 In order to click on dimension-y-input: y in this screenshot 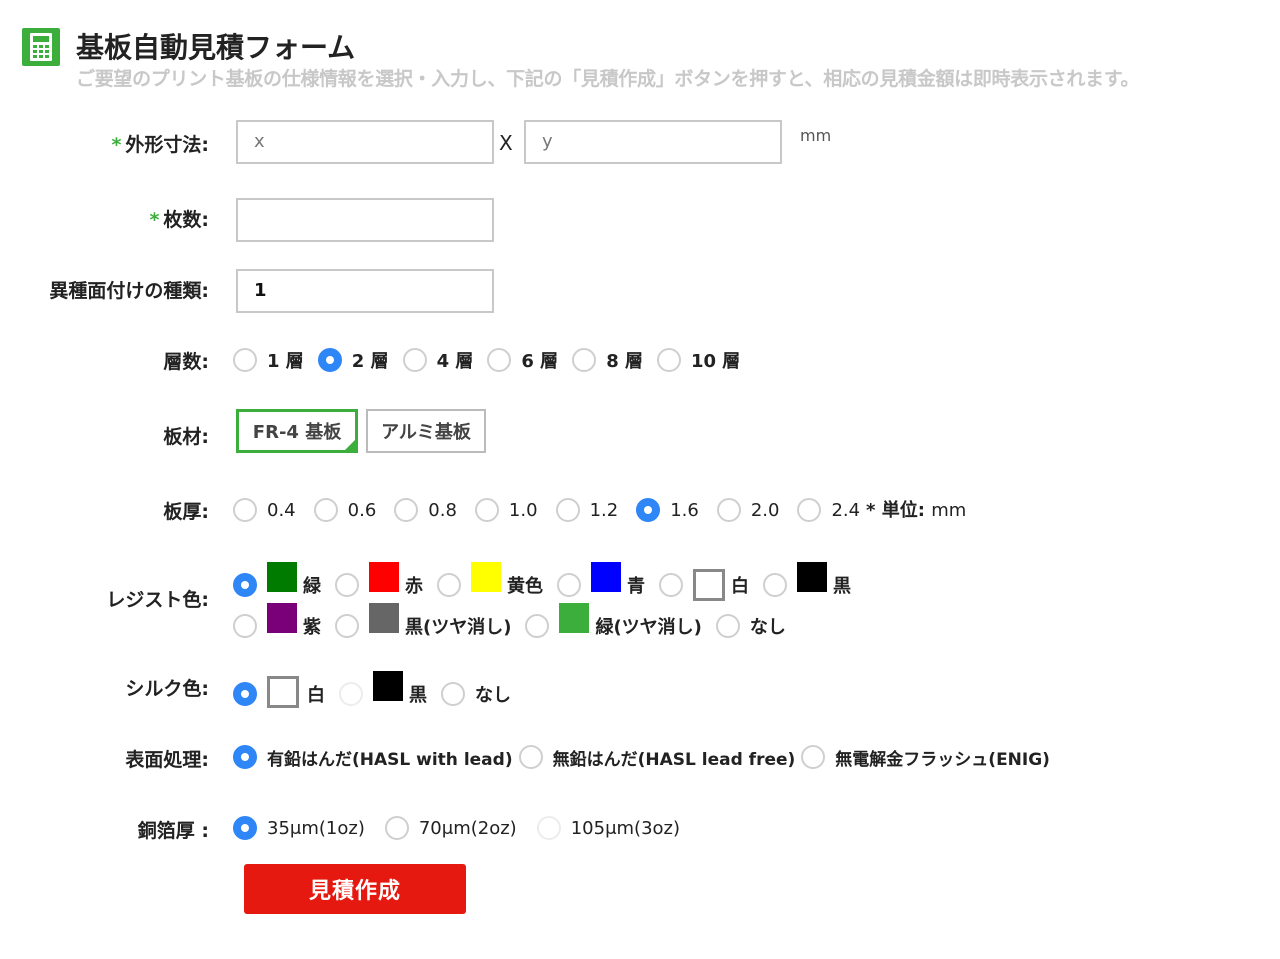, I will do `click(653, 142)`.